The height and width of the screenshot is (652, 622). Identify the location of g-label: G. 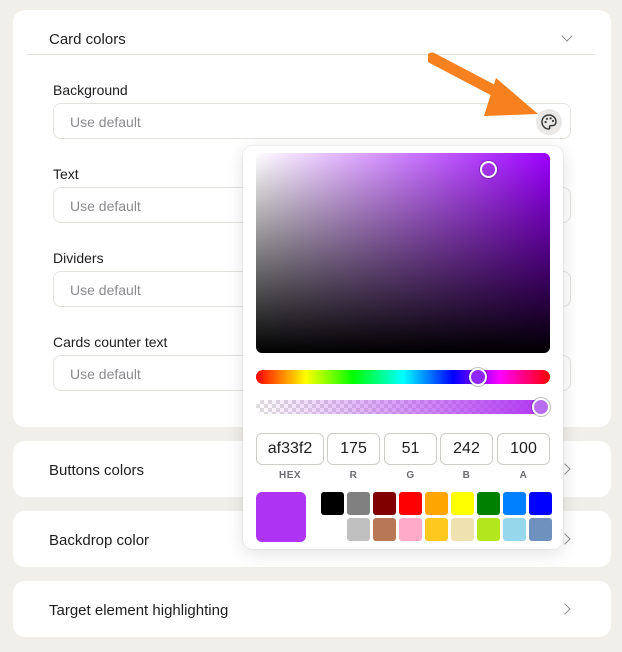
(410, 475).